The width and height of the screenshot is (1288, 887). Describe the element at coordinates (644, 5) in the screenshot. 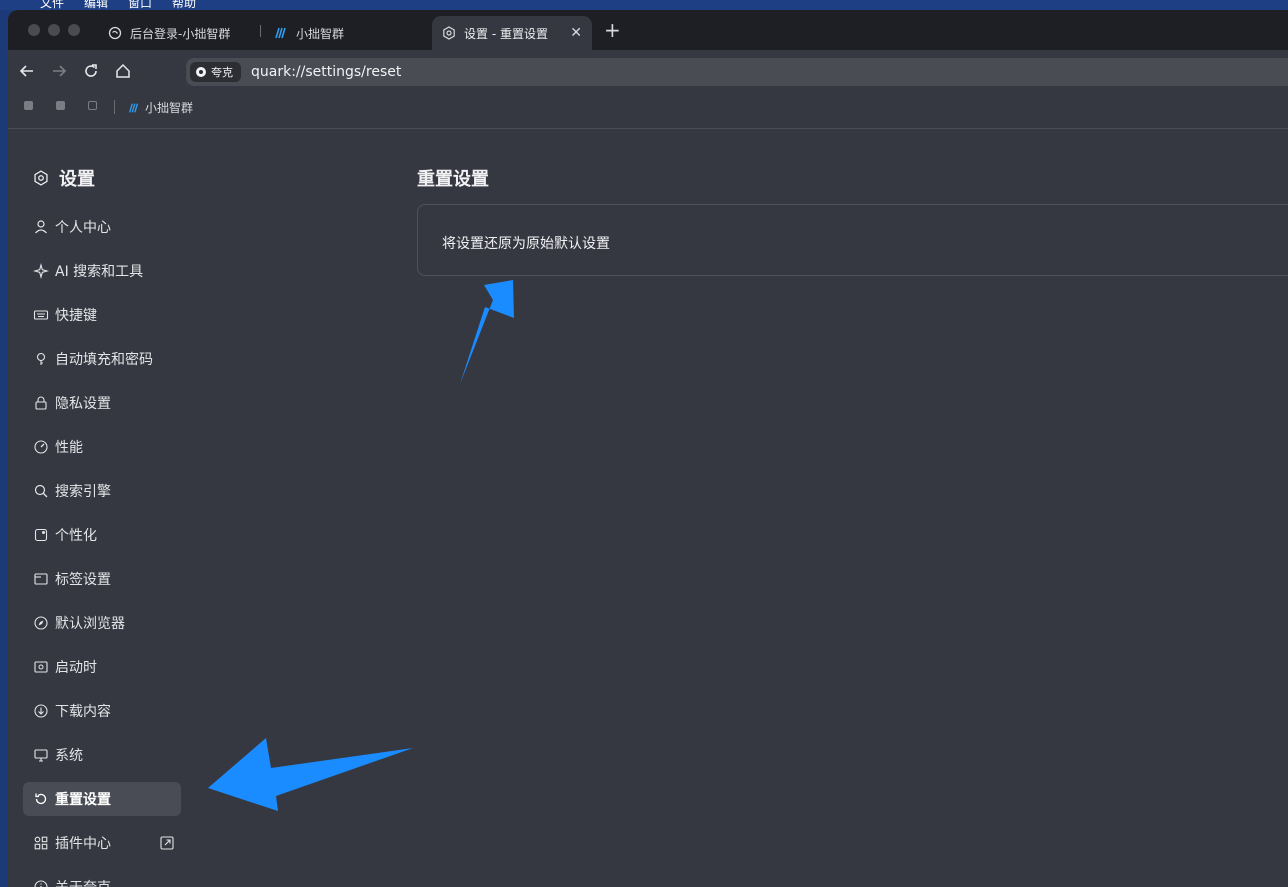

I see `macos-menubar: 文件 编辑 窗口 帮助` at that location.